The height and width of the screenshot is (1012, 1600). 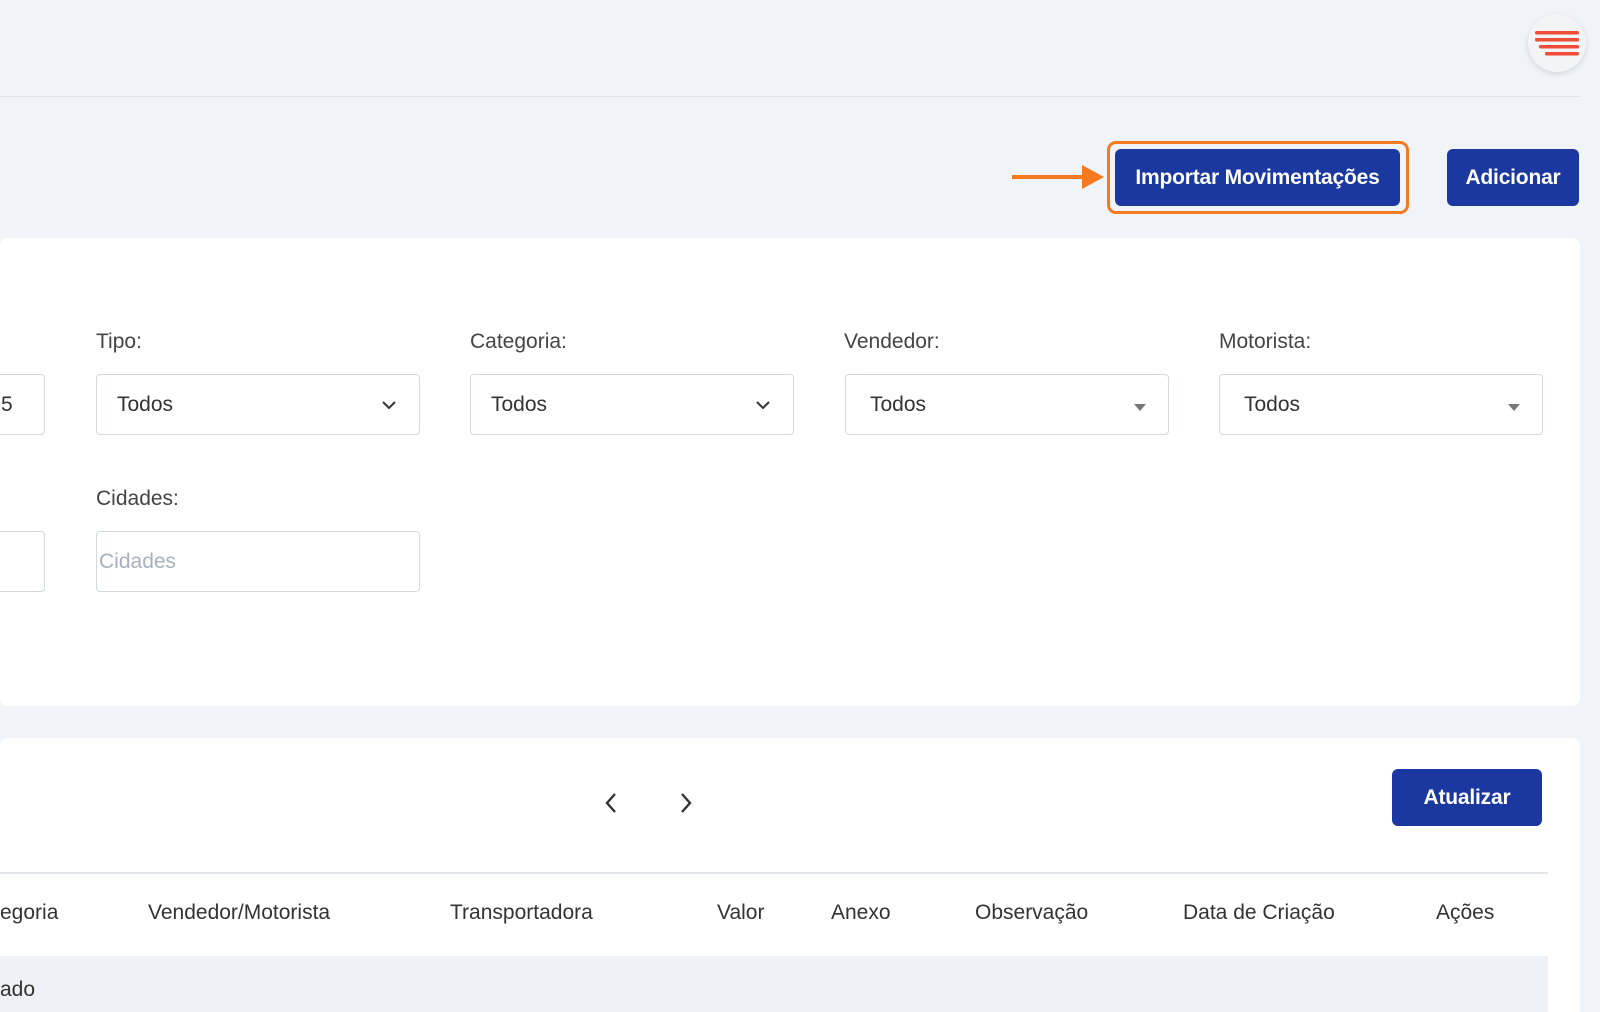 What do you see at coordinates (790, 96) in the screenshot?
I see `header-divider` at bounding box center [790, 96].